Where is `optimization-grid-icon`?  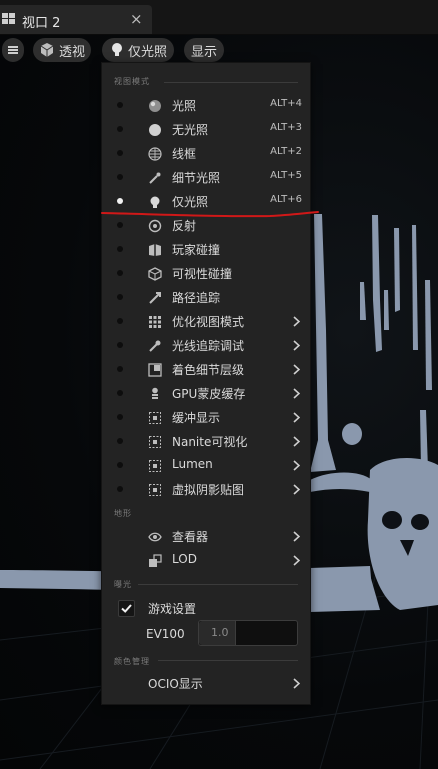
optimization-grid-icon is located at coordinates (155, 321).